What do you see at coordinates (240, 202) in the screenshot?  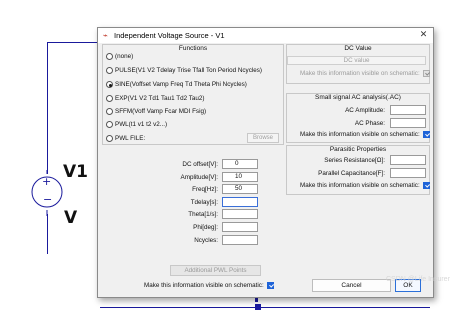 I see `tdelay-input` at bounding box center [240, 202].